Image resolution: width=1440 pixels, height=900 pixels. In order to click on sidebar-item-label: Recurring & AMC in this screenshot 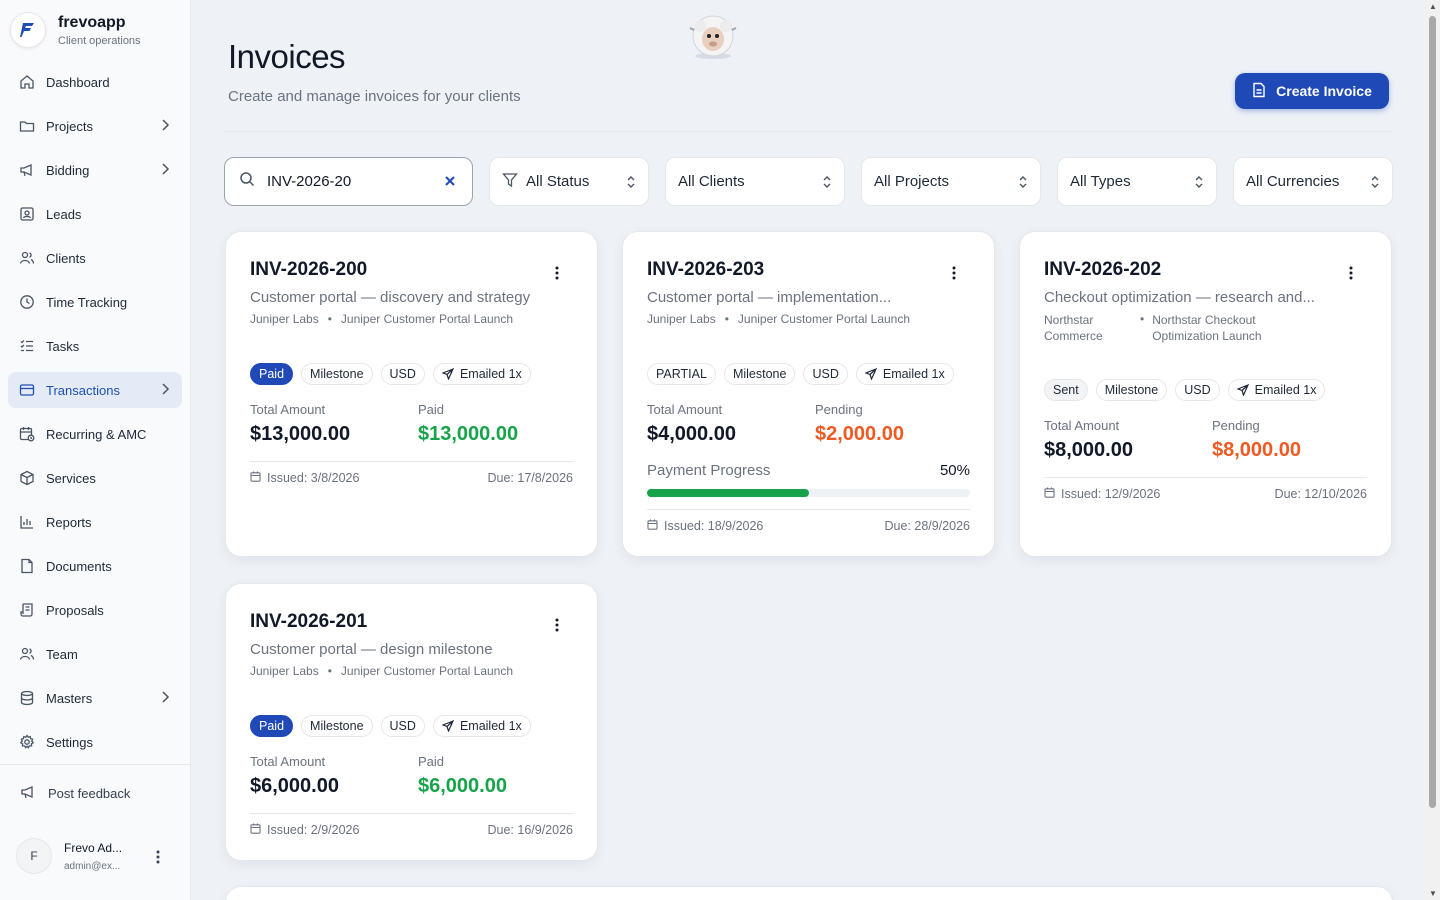, I will do `click(96, 434)`.